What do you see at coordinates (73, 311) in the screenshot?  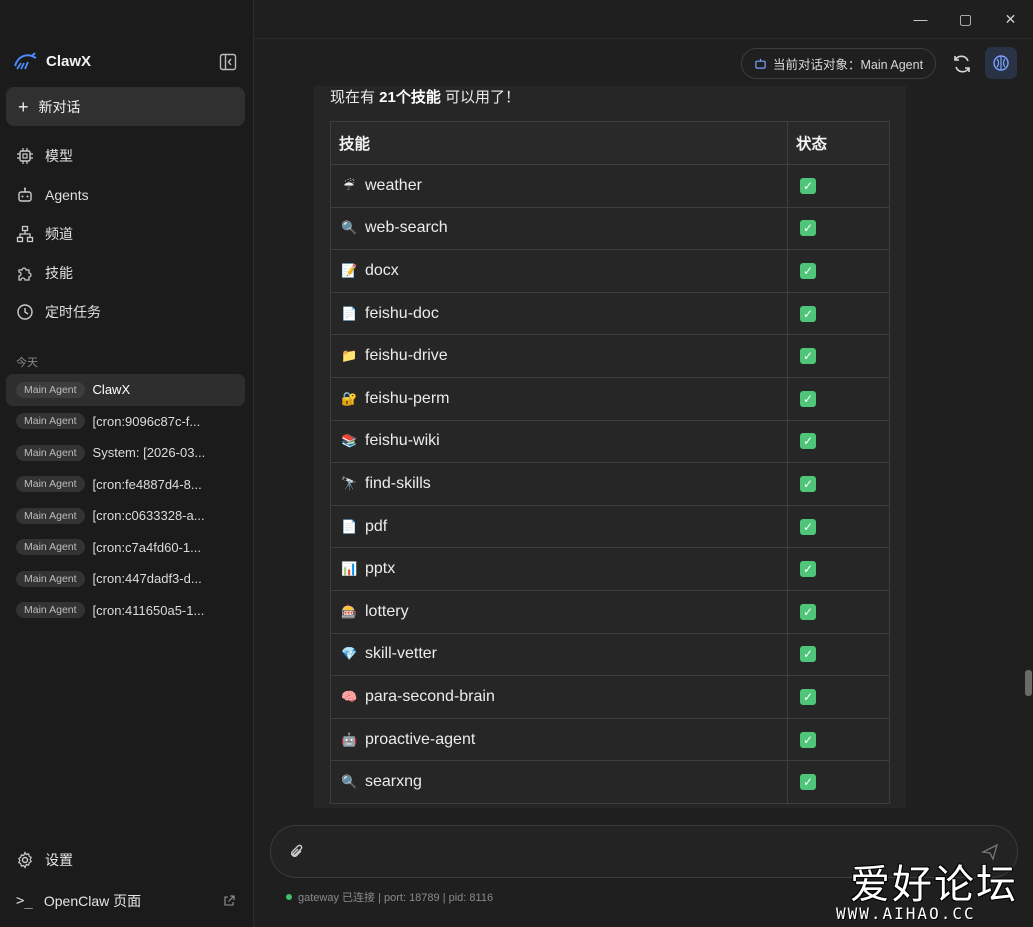 I see `nav-label: 定时任务` at bounding box center [73, 311].